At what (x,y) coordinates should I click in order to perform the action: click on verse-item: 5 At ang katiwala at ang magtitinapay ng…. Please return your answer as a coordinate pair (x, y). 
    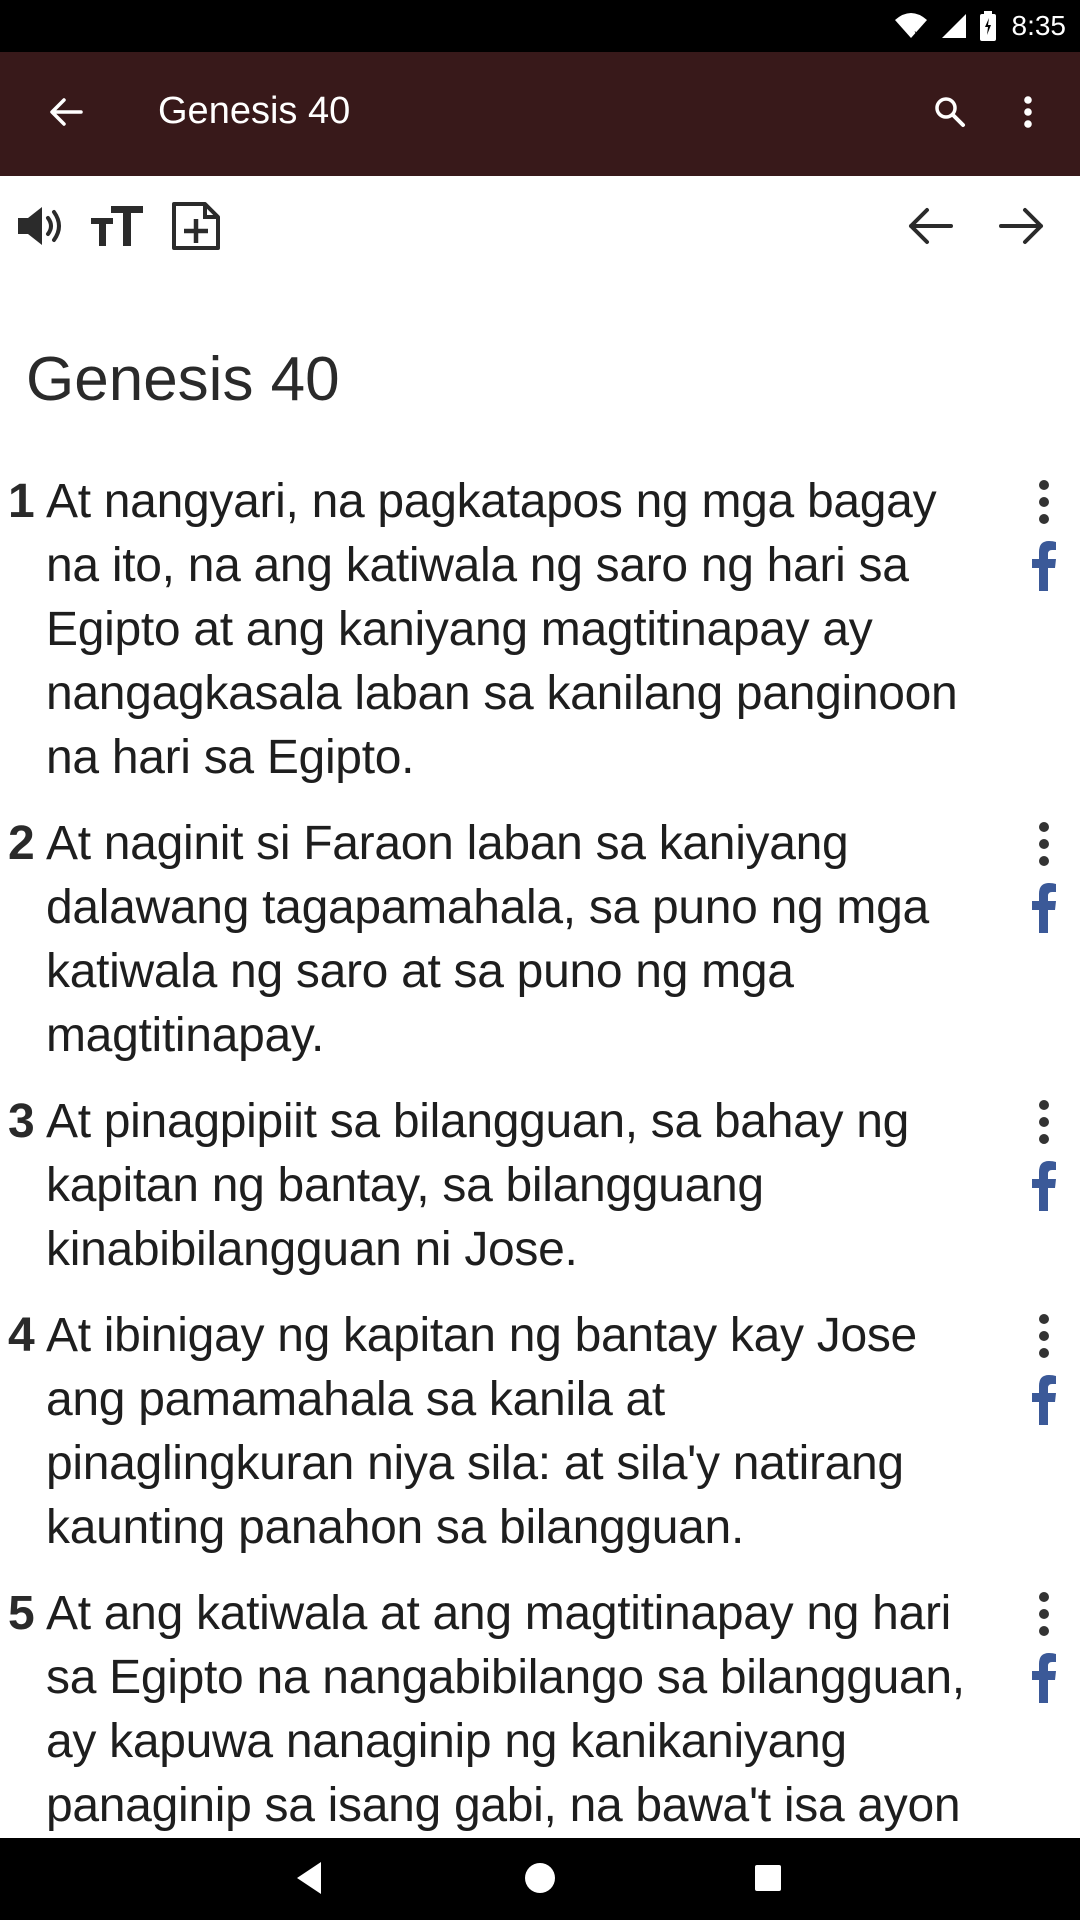
    Looking at the image, I should click on (540, 1710).